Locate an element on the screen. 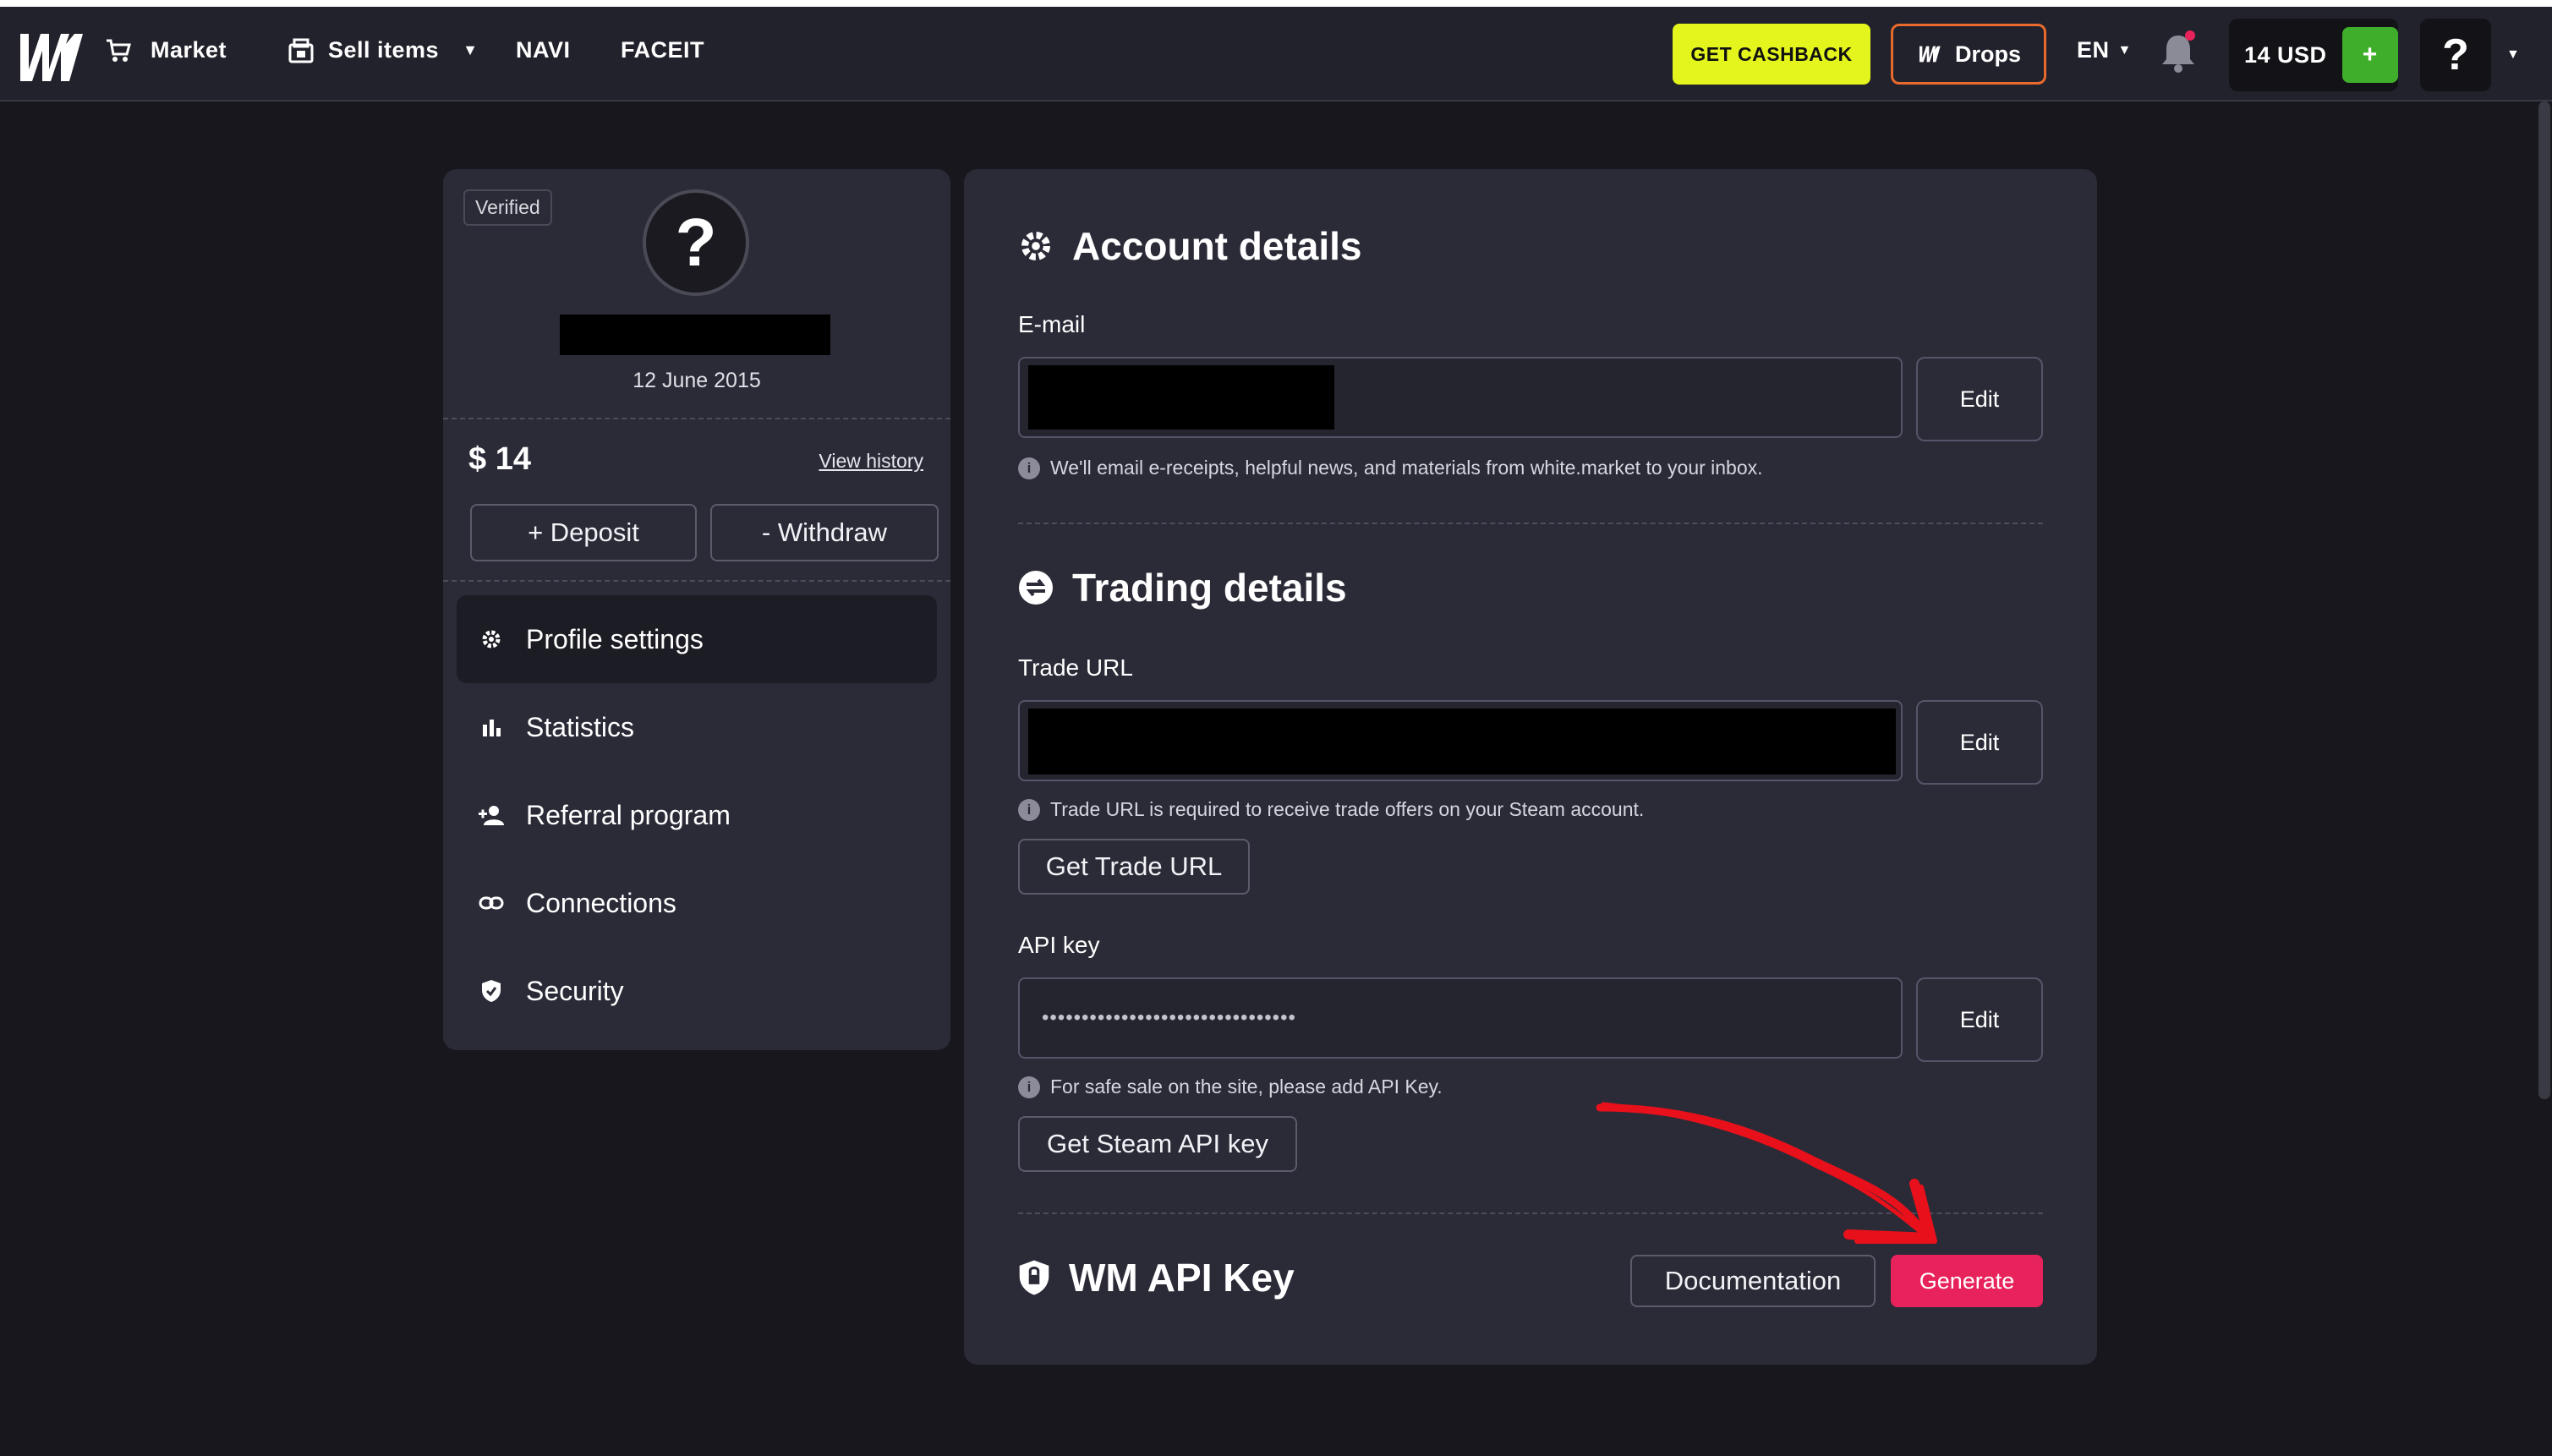 The image size is (2552, 1456). window-top-edge is located at coordinates (1276, 3).